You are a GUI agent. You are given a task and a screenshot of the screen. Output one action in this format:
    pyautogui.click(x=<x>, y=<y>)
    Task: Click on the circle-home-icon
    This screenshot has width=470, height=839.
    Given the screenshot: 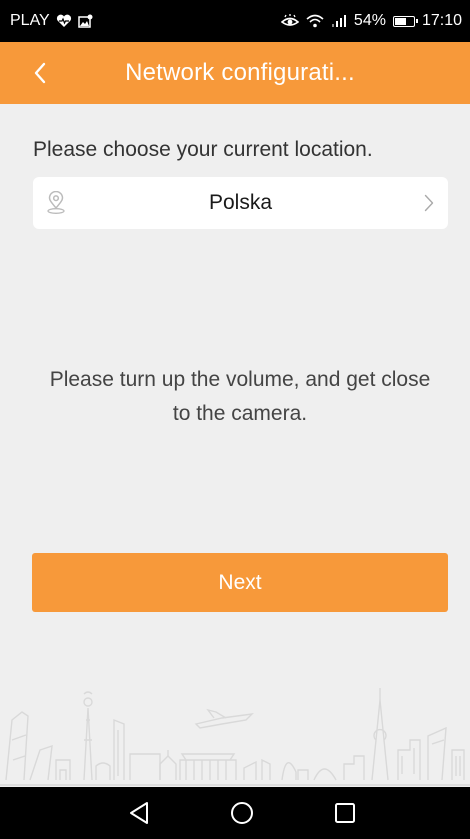 What is the action you would take?
    pyautogui.click(x=242, y=813)
    